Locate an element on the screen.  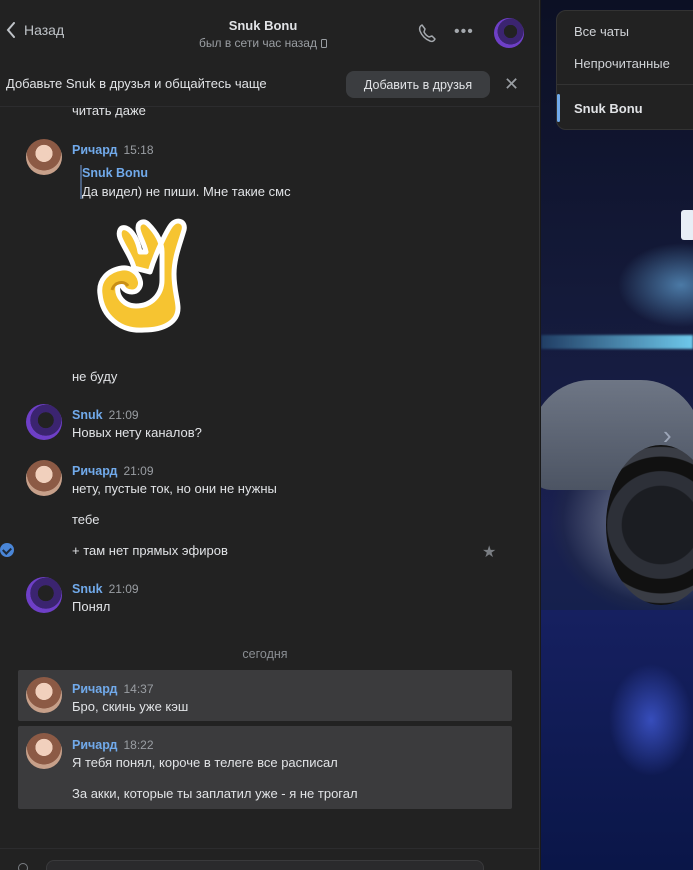
selected-check-icon is located at coordinates (7, 550).